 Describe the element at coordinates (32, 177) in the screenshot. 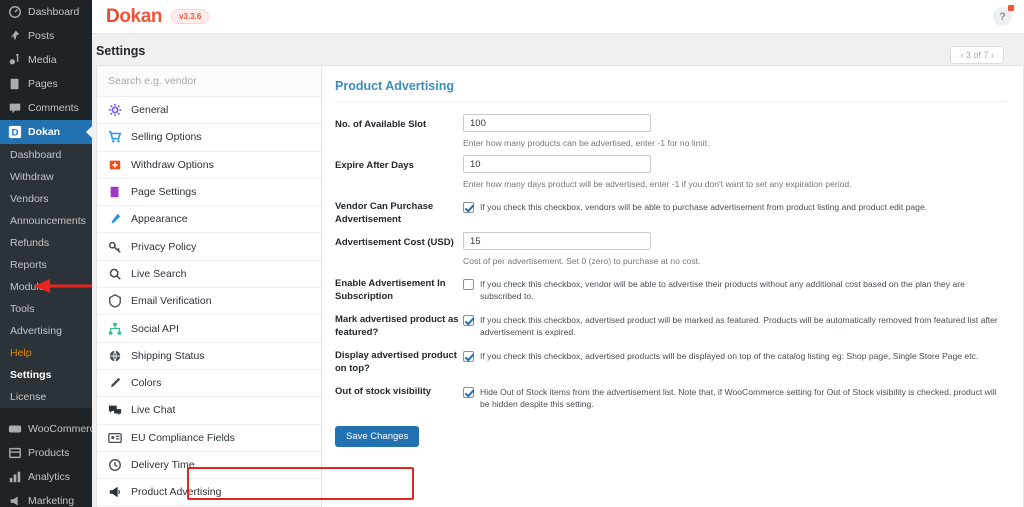

I see `submenu-label: Withdraw` at that location.